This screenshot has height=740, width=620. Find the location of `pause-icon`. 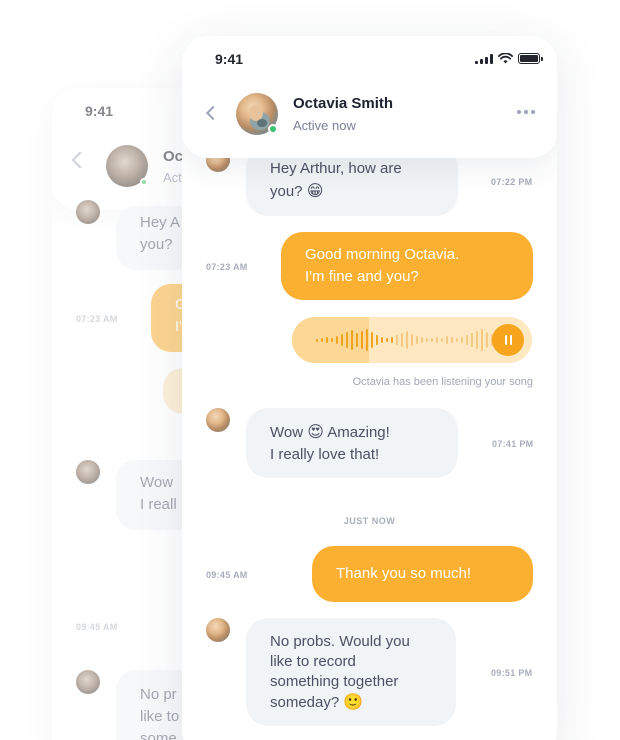

pause-icon is located at coordinates (508, 340).